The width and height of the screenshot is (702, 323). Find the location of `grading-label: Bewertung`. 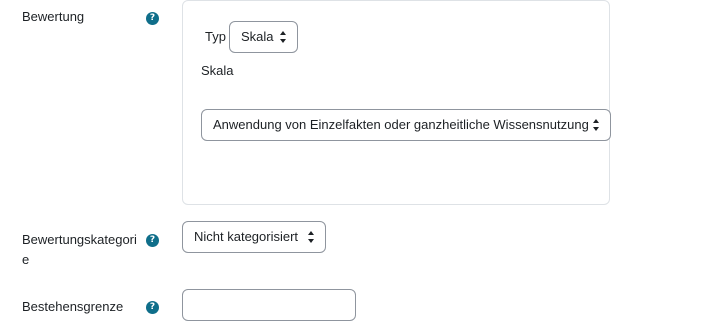

grading-label: Bewertung is located at coordinates (53, 16).